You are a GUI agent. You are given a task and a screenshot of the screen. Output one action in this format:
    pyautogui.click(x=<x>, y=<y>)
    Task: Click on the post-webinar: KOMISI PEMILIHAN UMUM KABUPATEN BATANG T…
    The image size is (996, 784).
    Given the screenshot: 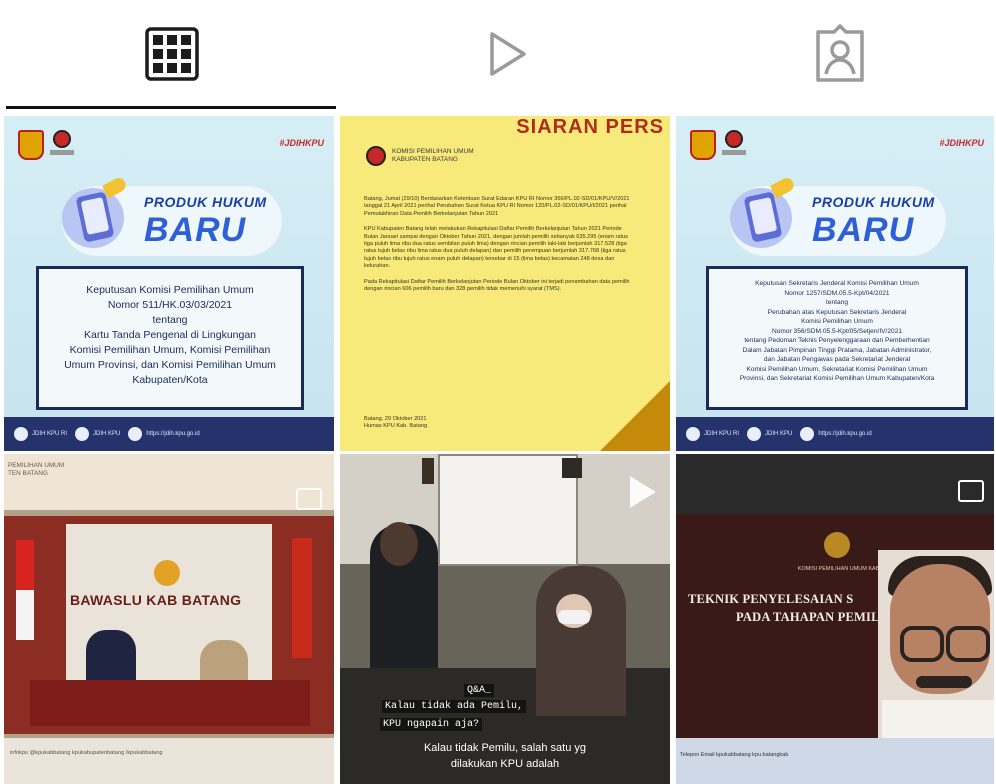 What is the action you would take?
    pyautogui.click(x=835, y=619)
    